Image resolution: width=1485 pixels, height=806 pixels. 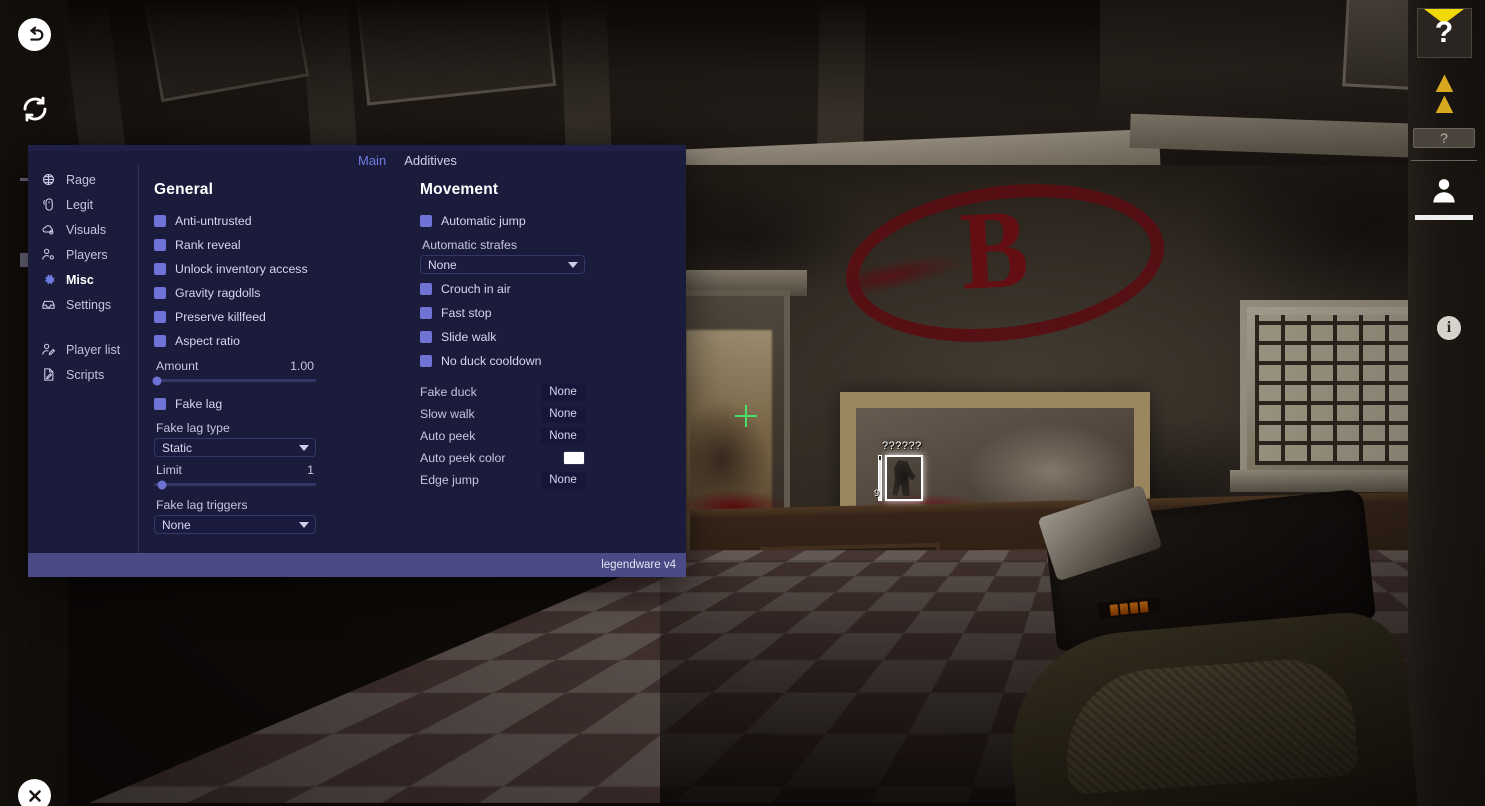 I want to click on sidebar-item-scripts: Scripts, so click(x=89, y=374).